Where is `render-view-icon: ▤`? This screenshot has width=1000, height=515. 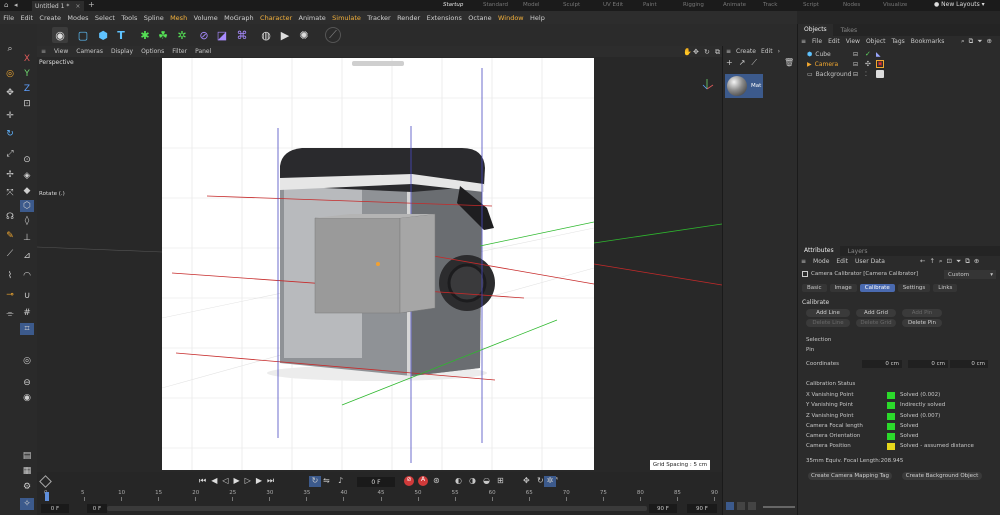
render-view-icon: ▤ is located at coordinates (27, 456).